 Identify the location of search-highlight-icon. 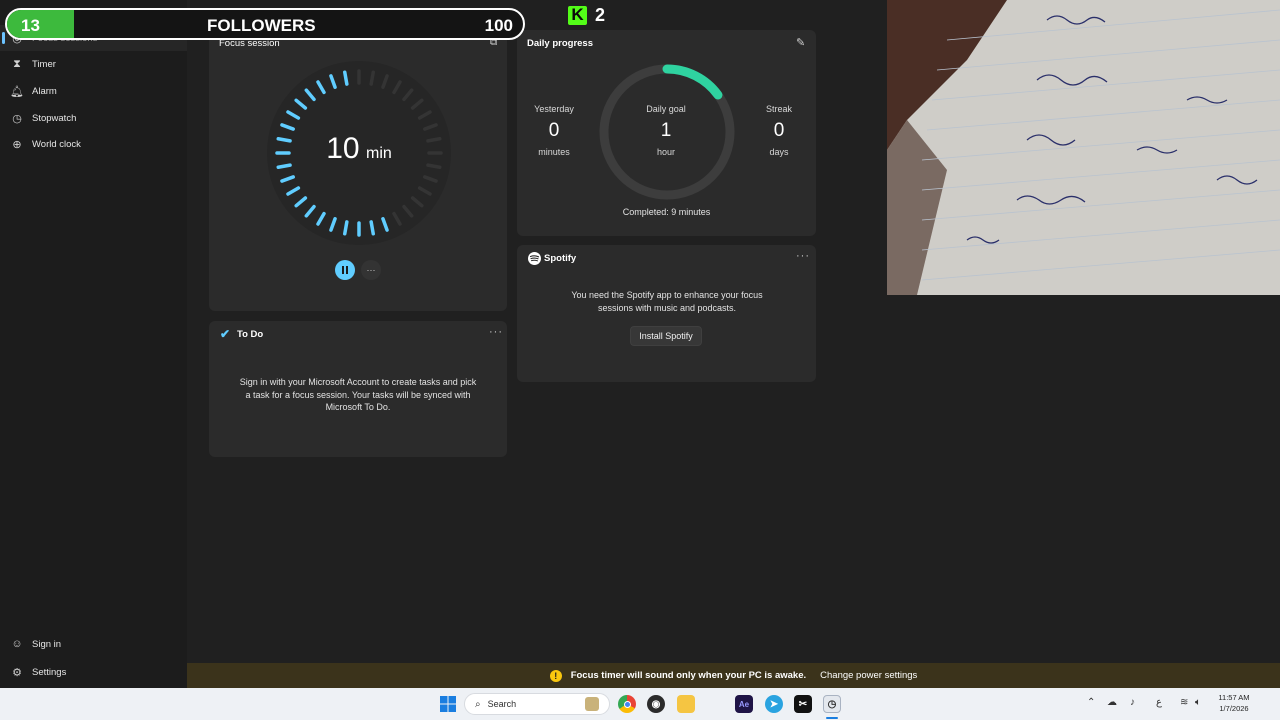
(592, 704).